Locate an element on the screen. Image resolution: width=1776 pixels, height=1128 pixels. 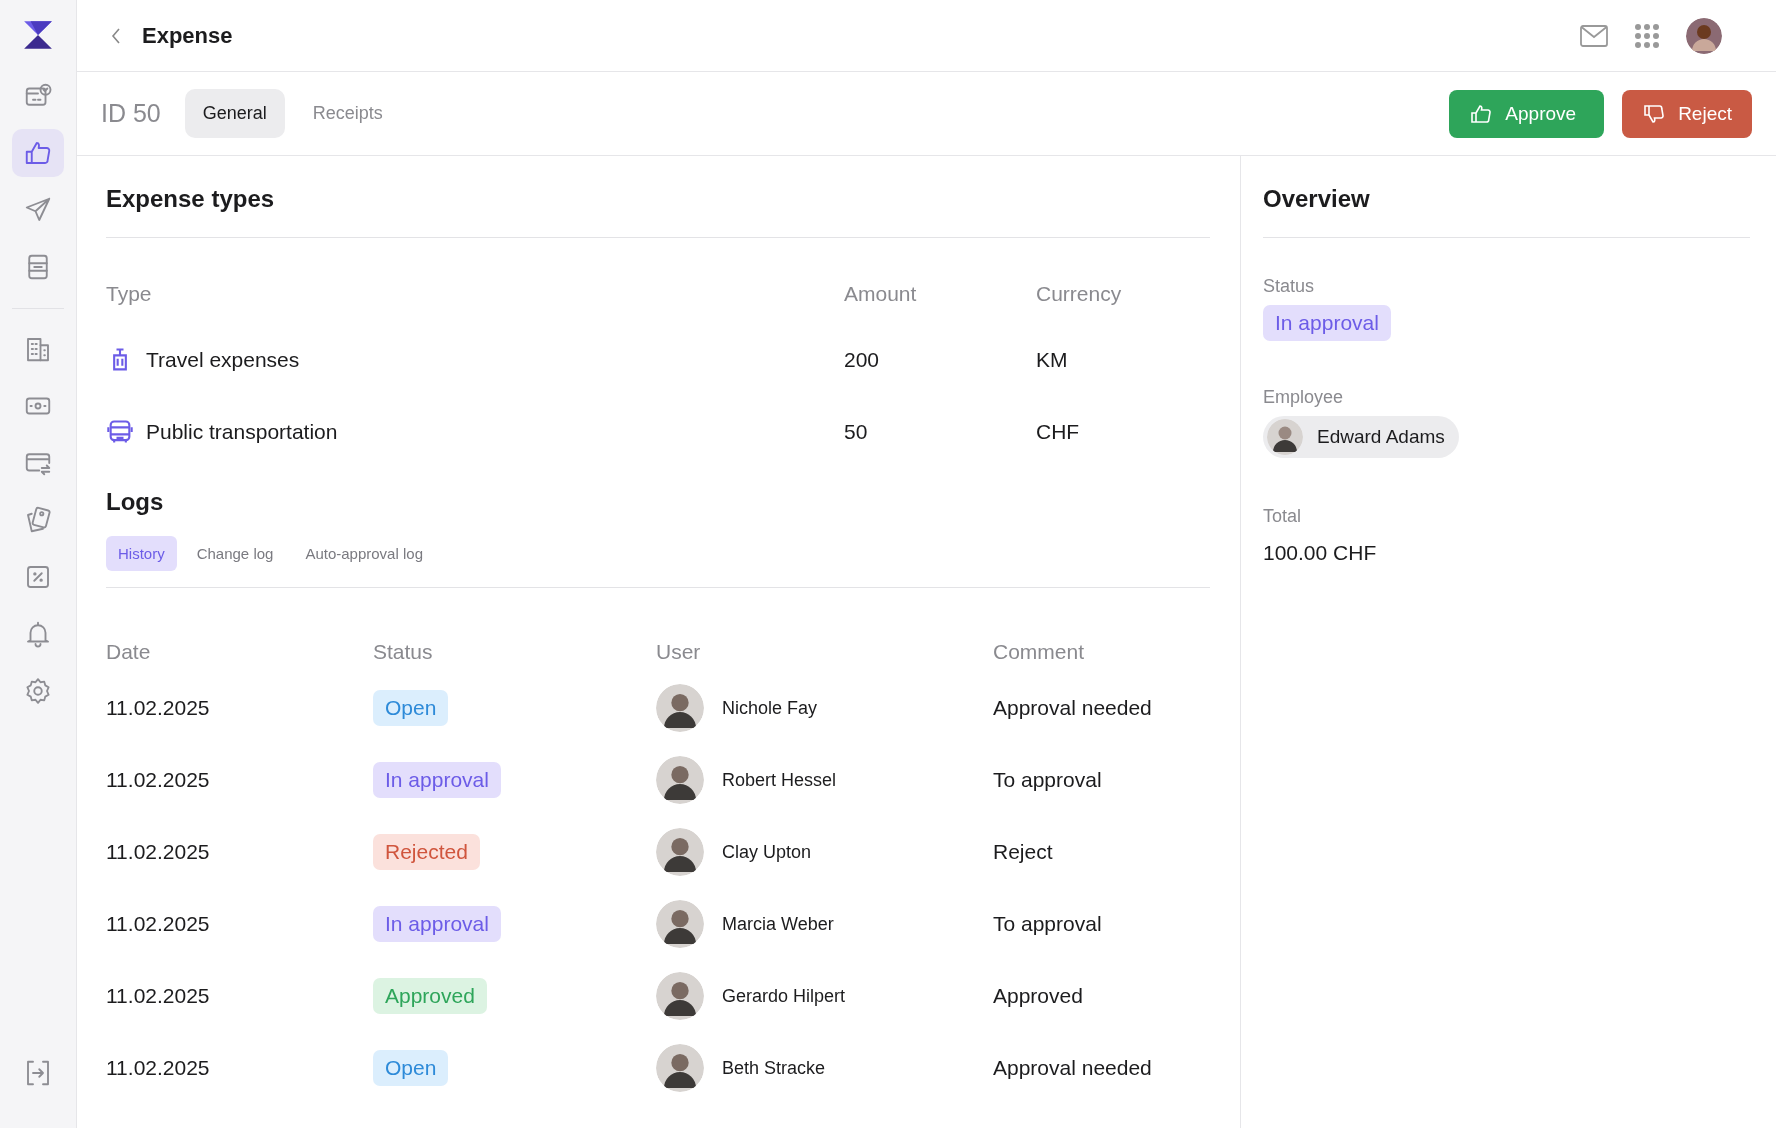
table-cell-text: Approved is located at coordinates (1038, 996).